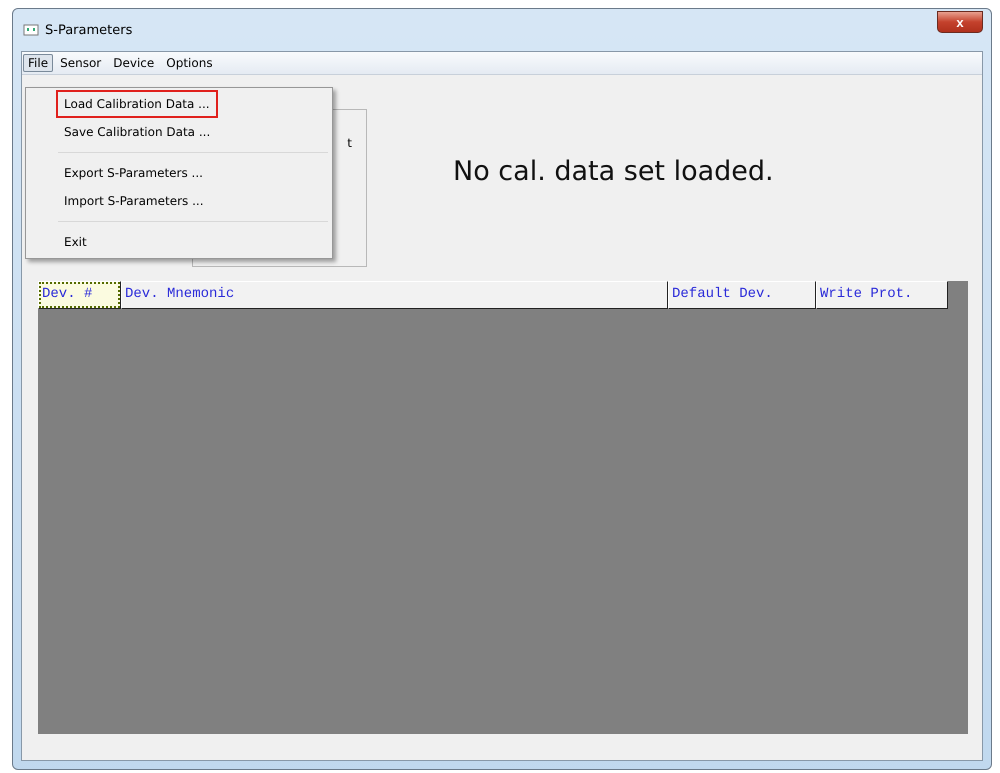 This screenshot has height=773, width=1000. I want to click on status-message: No cal. data set loaded., so click(613, 171).